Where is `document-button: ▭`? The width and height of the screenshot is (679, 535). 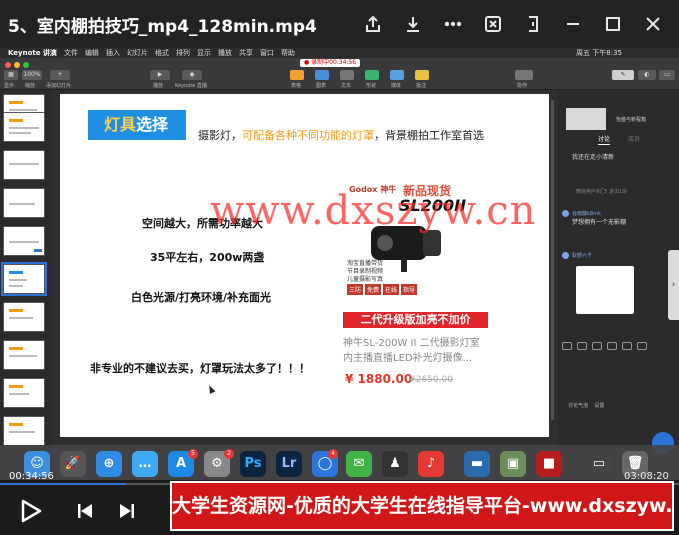 document-button: ▭ is located at coordinates (667, 75).